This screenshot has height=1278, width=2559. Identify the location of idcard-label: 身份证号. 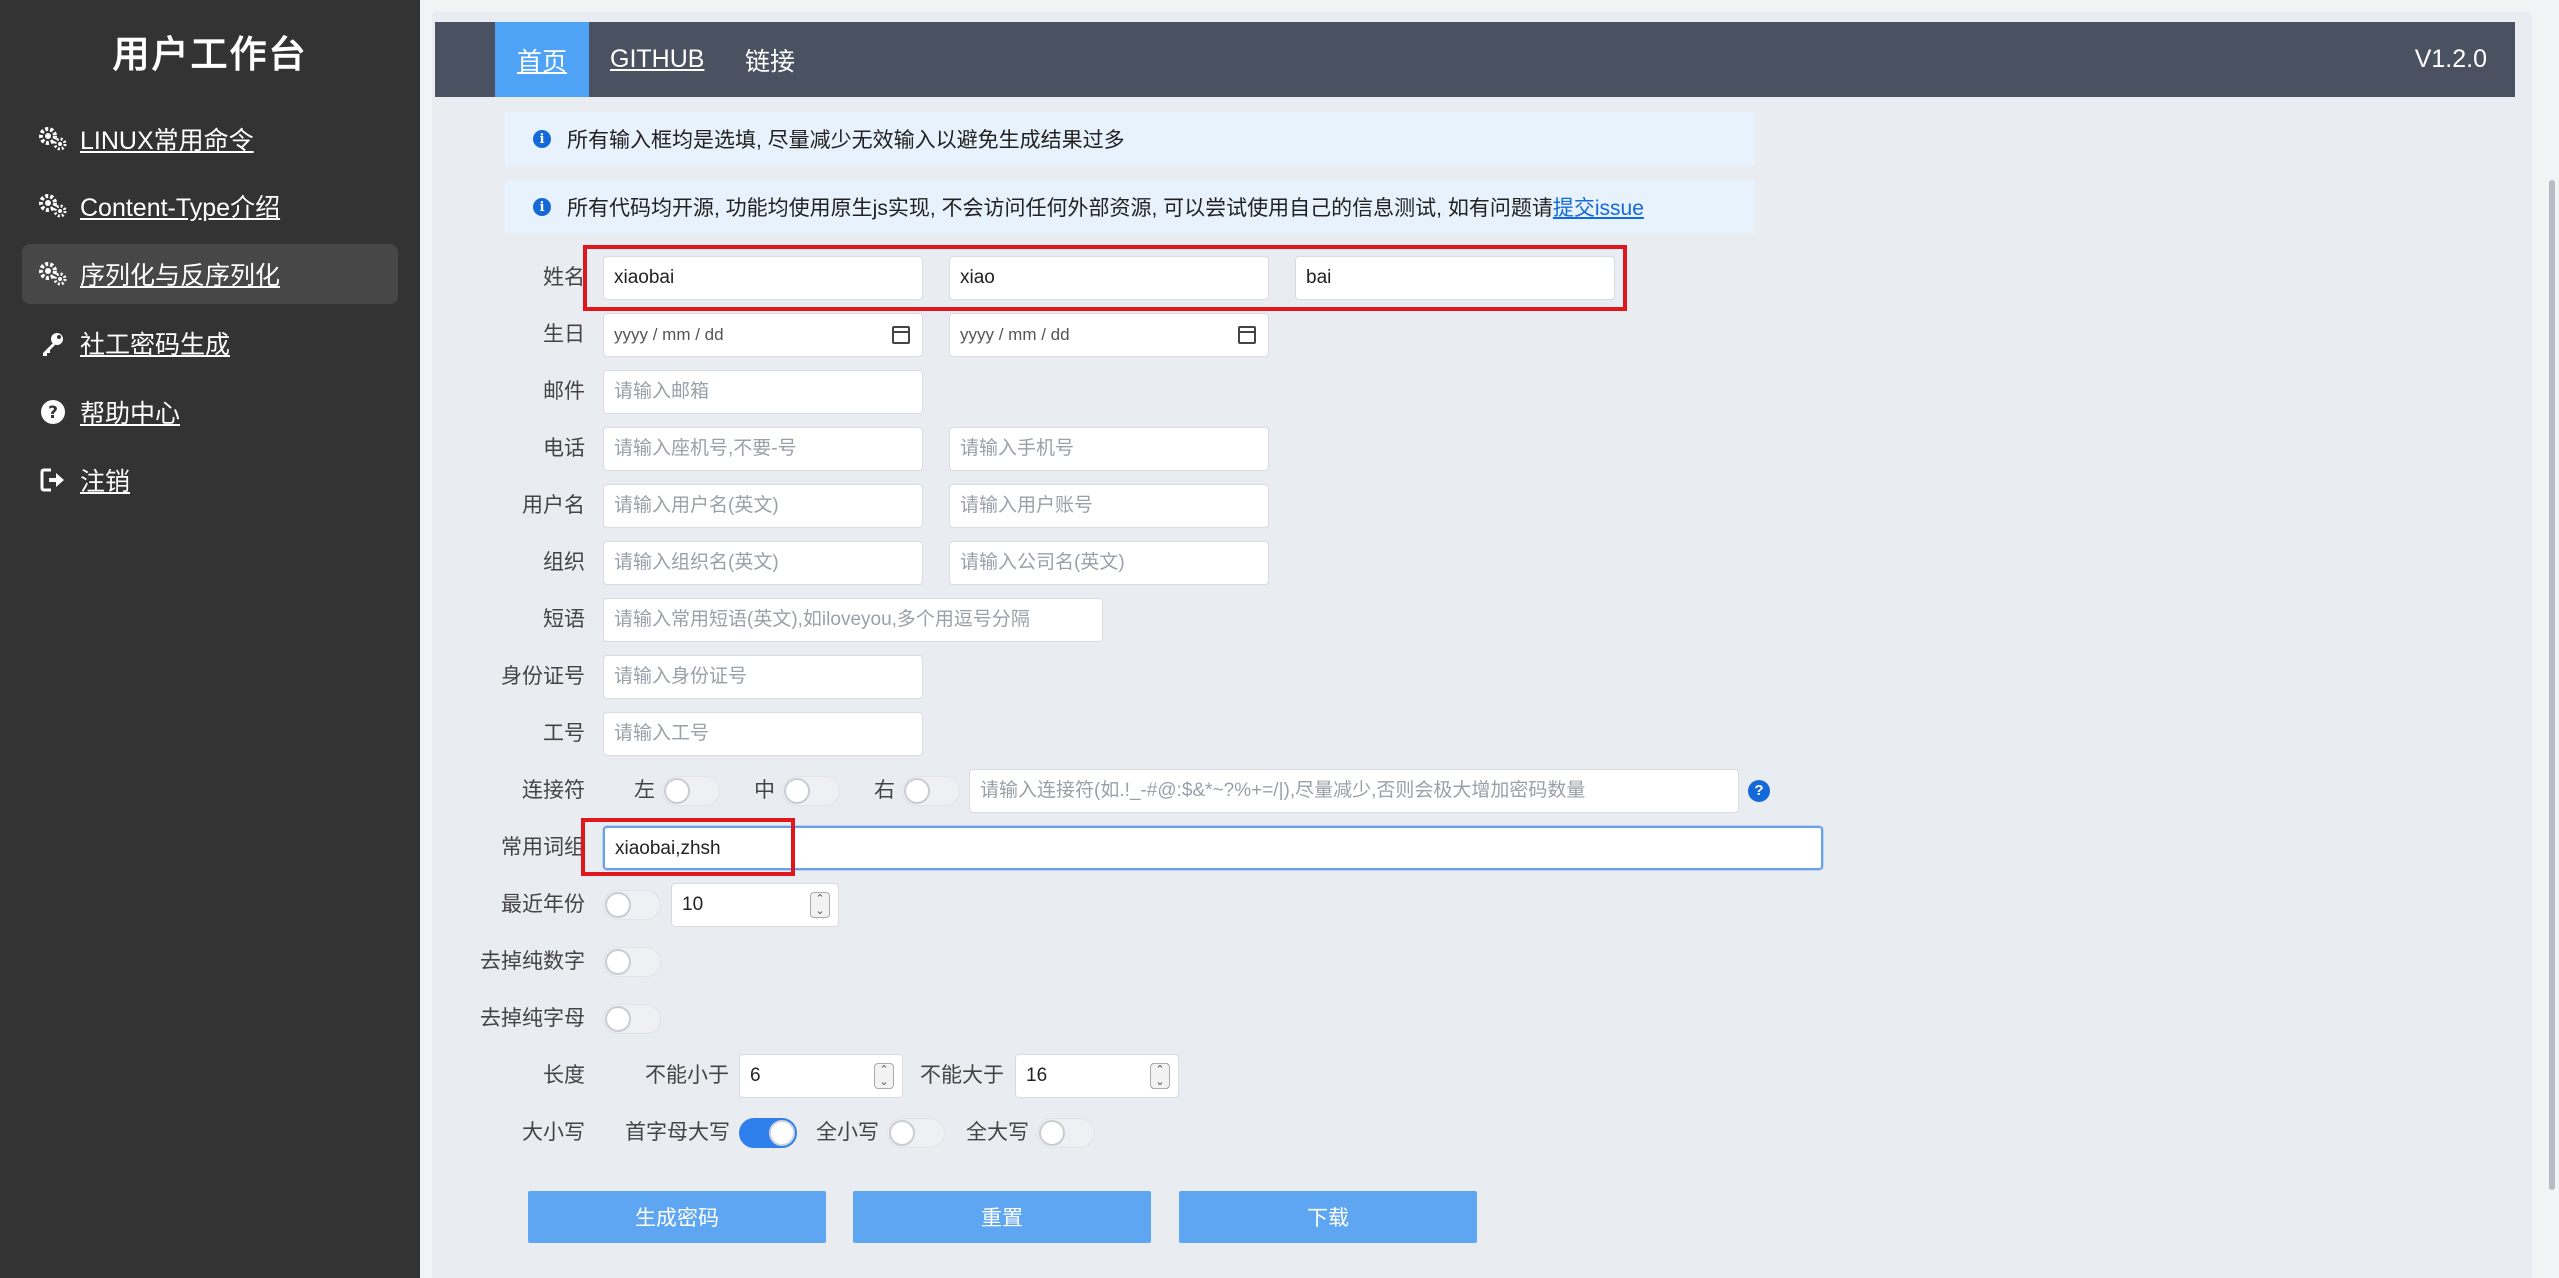
(543, 676).